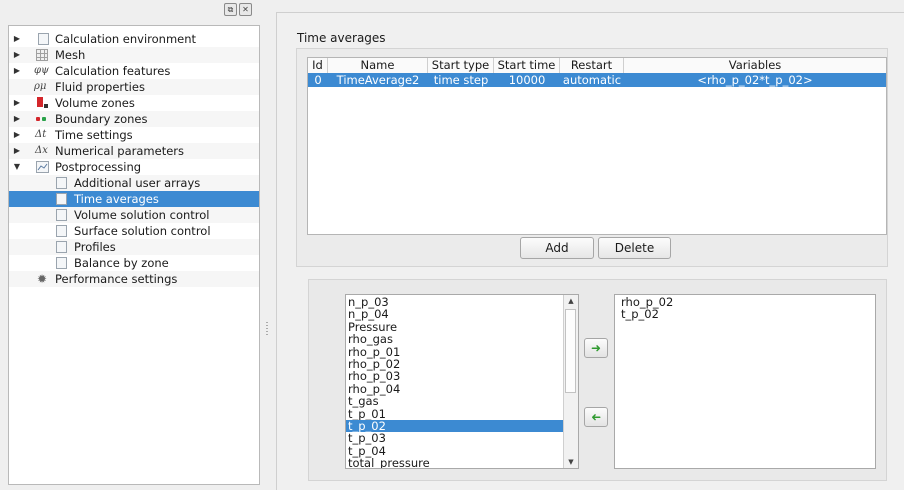  Describe the element at coordinates (461, 65) in the screenshot. I see `column-header-start-type: Start type` at that location.